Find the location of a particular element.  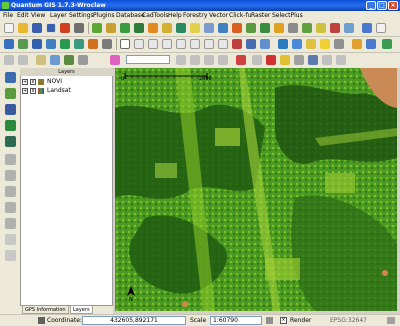

zoom-in-icon is located at coordinates (139, 44).